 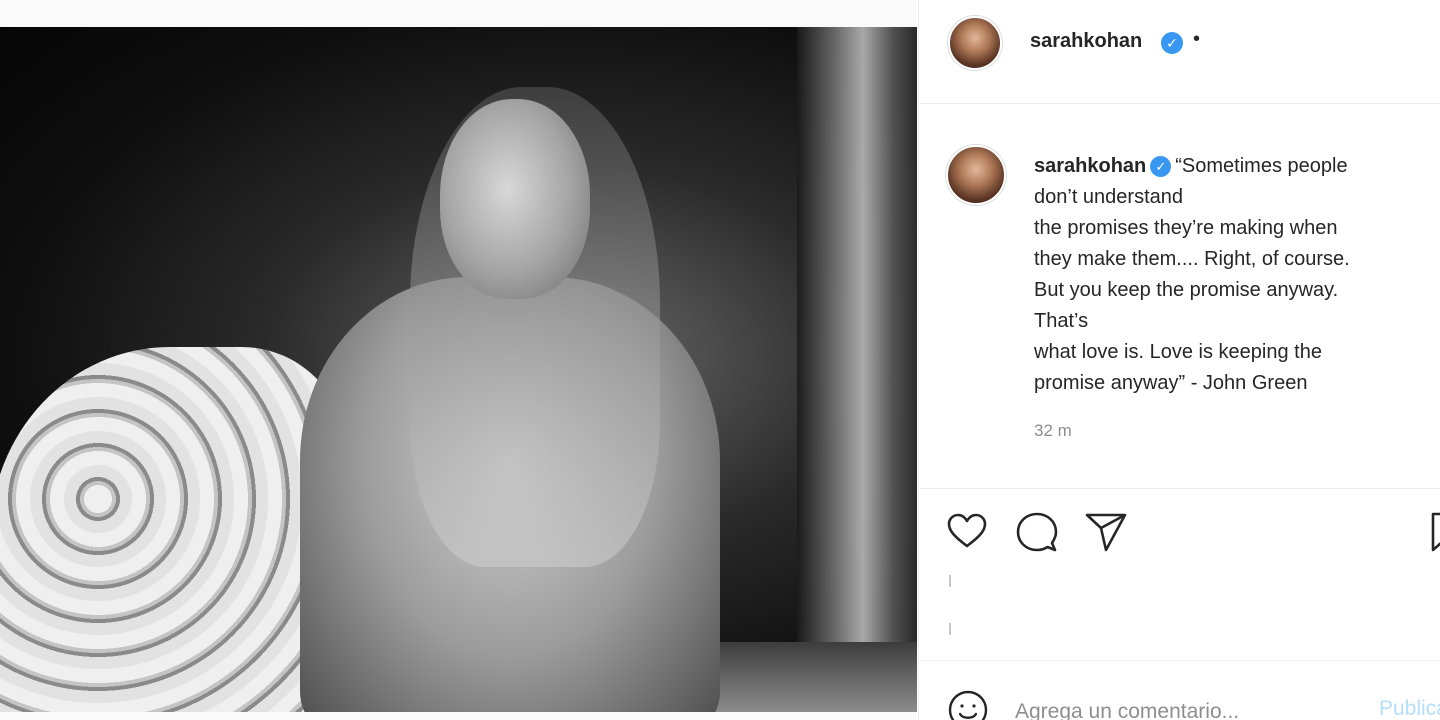 I want to click on smiley-icon, so click(x=968, y=704).